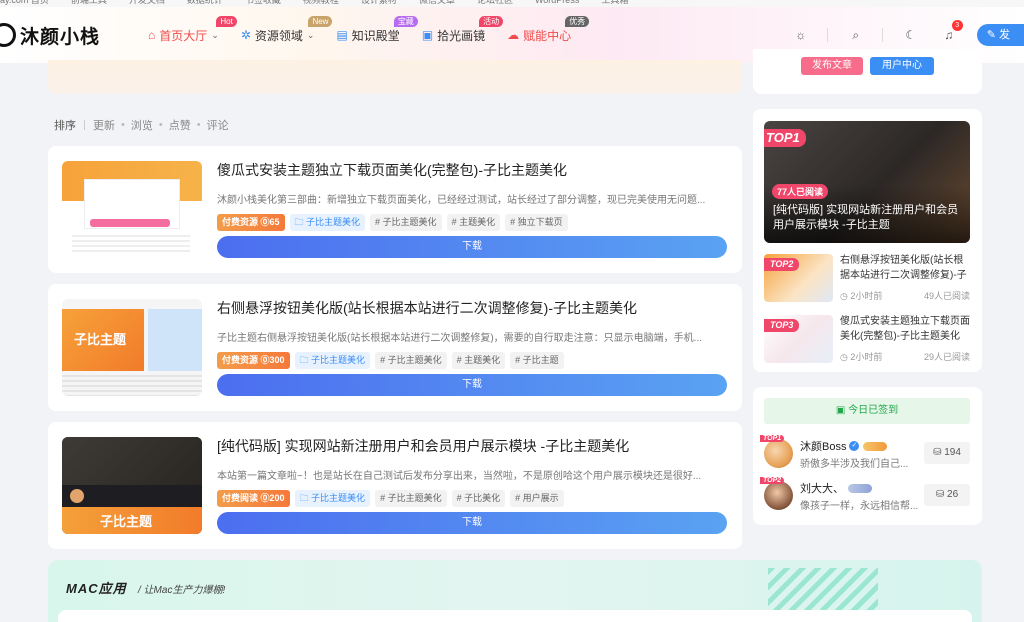 The width and height of the screenshot is (1024, 622). Describe the element at coordinates (868, 218) in the screenshot. I see `hot-article-title: [纯代码版] 实现网站新注册用户和会员用户展示模块 -子比主题` at that location.